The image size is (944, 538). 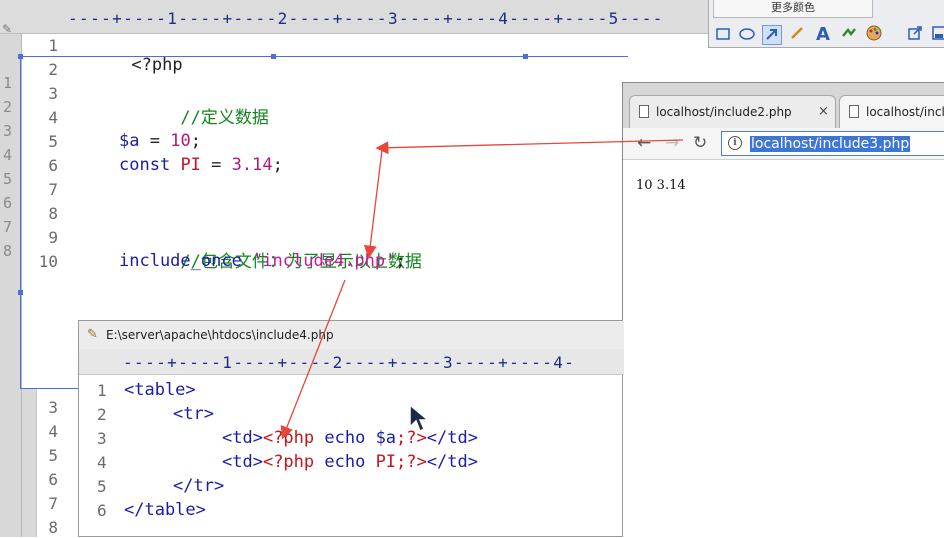 I want to click on line-number: 8, so click(x=53, y=527).